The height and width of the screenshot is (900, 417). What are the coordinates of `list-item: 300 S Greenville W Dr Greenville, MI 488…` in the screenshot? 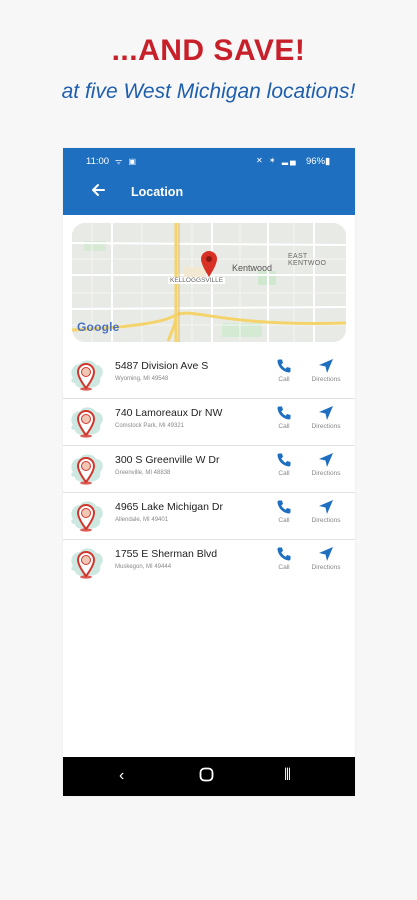 It's located at (209, 469).